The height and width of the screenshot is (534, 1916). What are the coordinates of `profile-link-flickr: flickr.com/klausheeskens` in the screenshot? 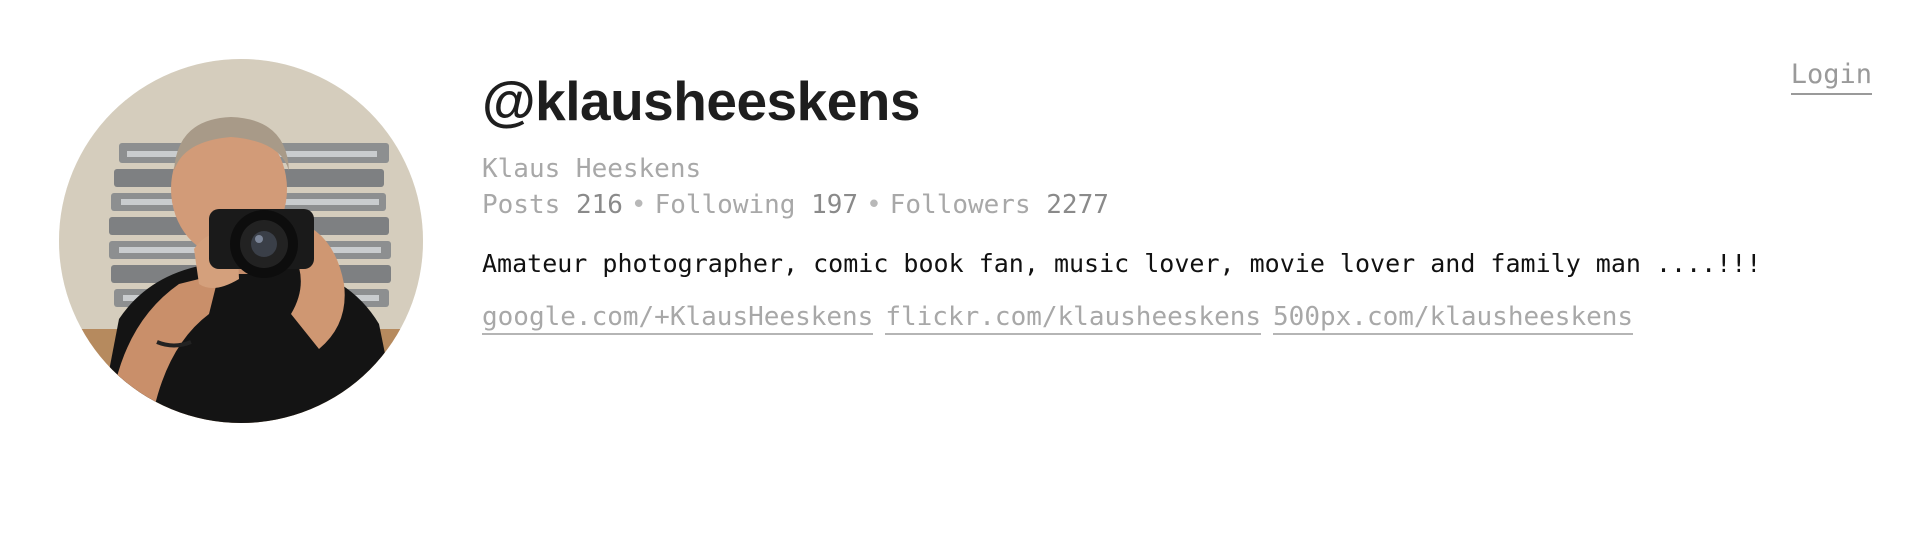 It's located at (1073, 318).